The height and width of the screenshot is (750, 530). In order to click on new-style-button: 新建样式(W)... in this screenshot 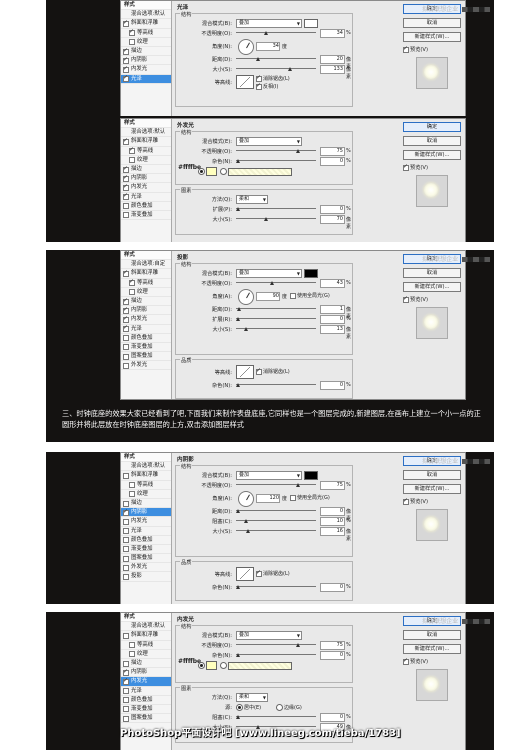, I will do `click(432, 37)`.